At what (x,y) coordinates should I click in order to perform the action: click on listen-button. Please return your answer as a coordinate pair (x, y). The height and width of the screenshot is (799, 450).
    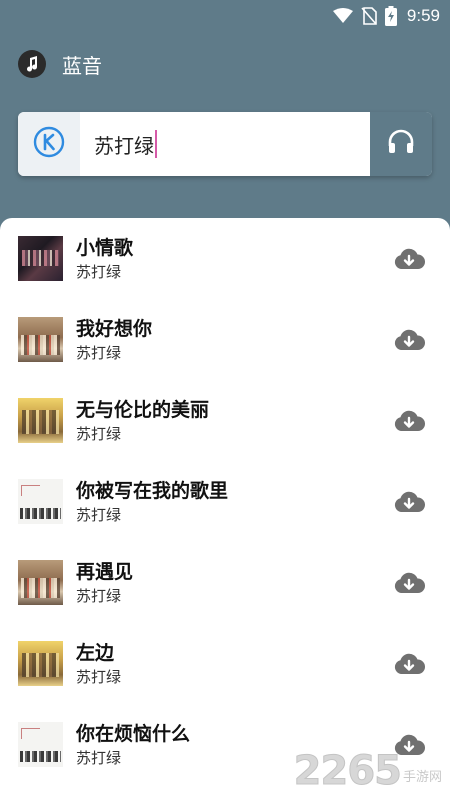
    Looking at the image, I should click on (401, 144).